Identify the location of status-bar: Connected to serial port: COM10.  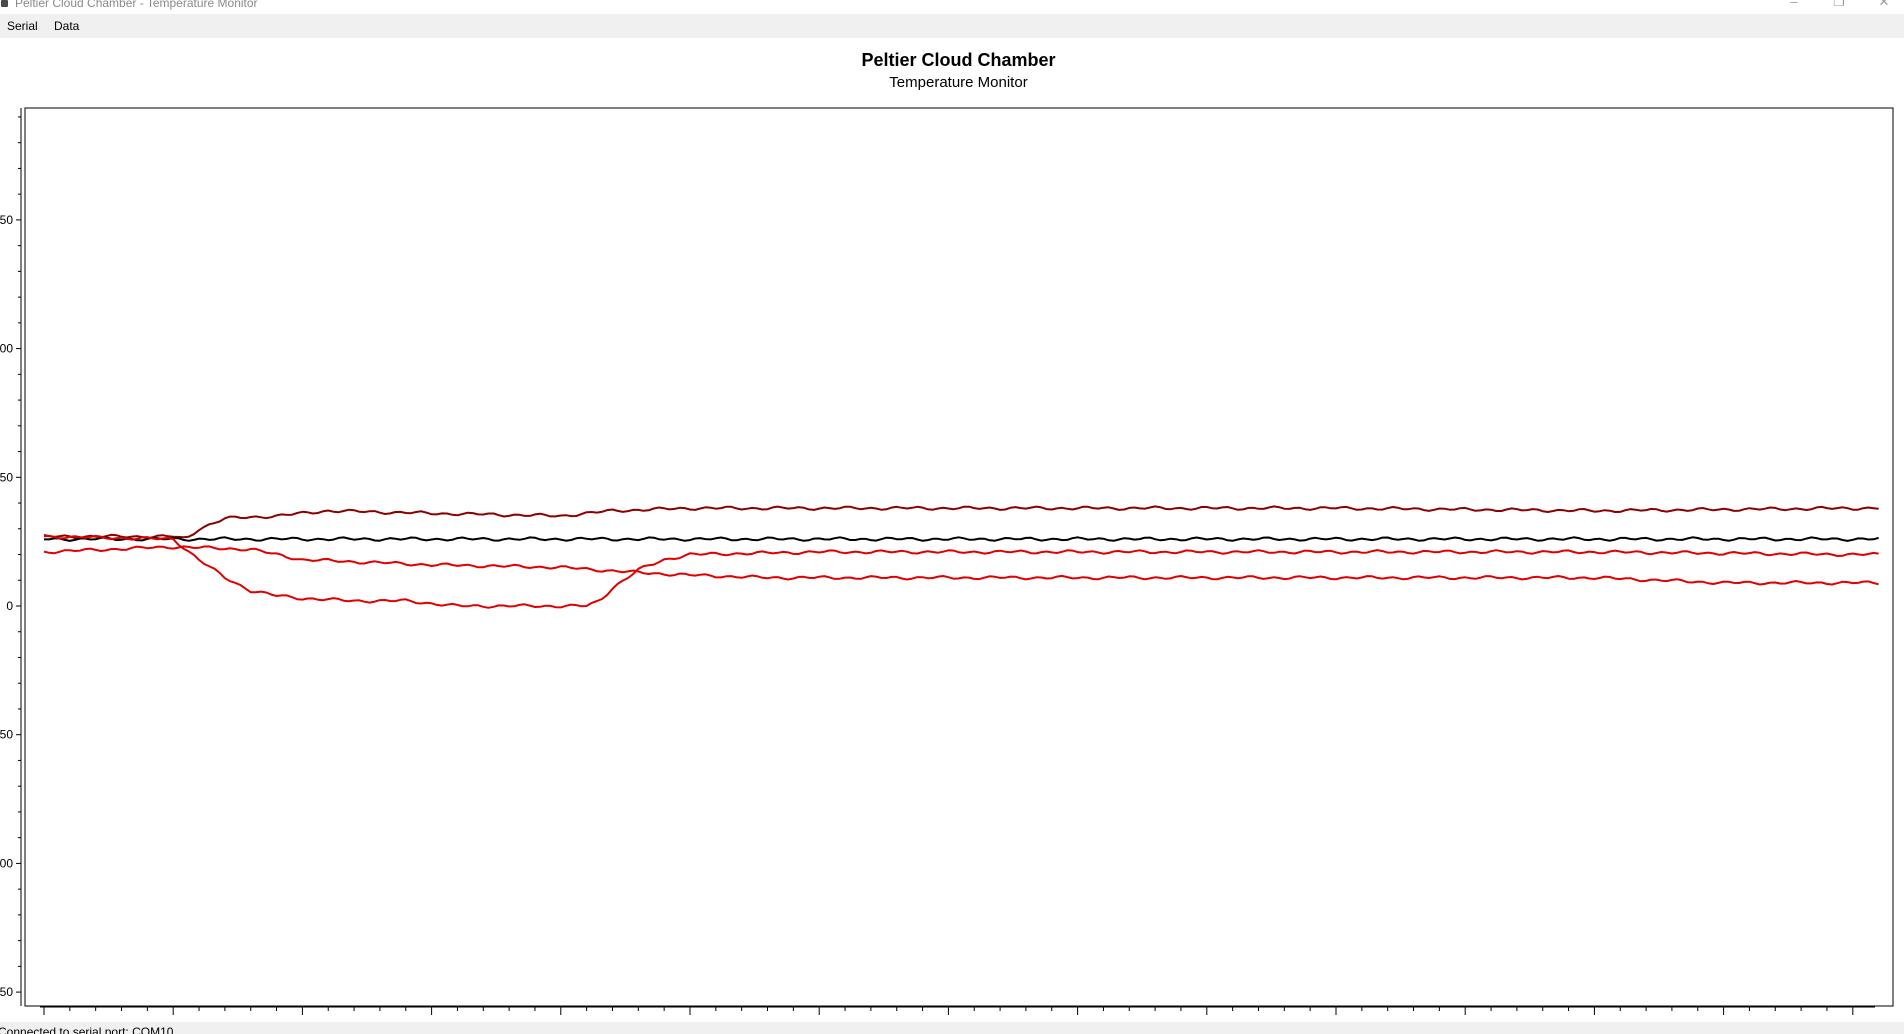
(952, 1028).